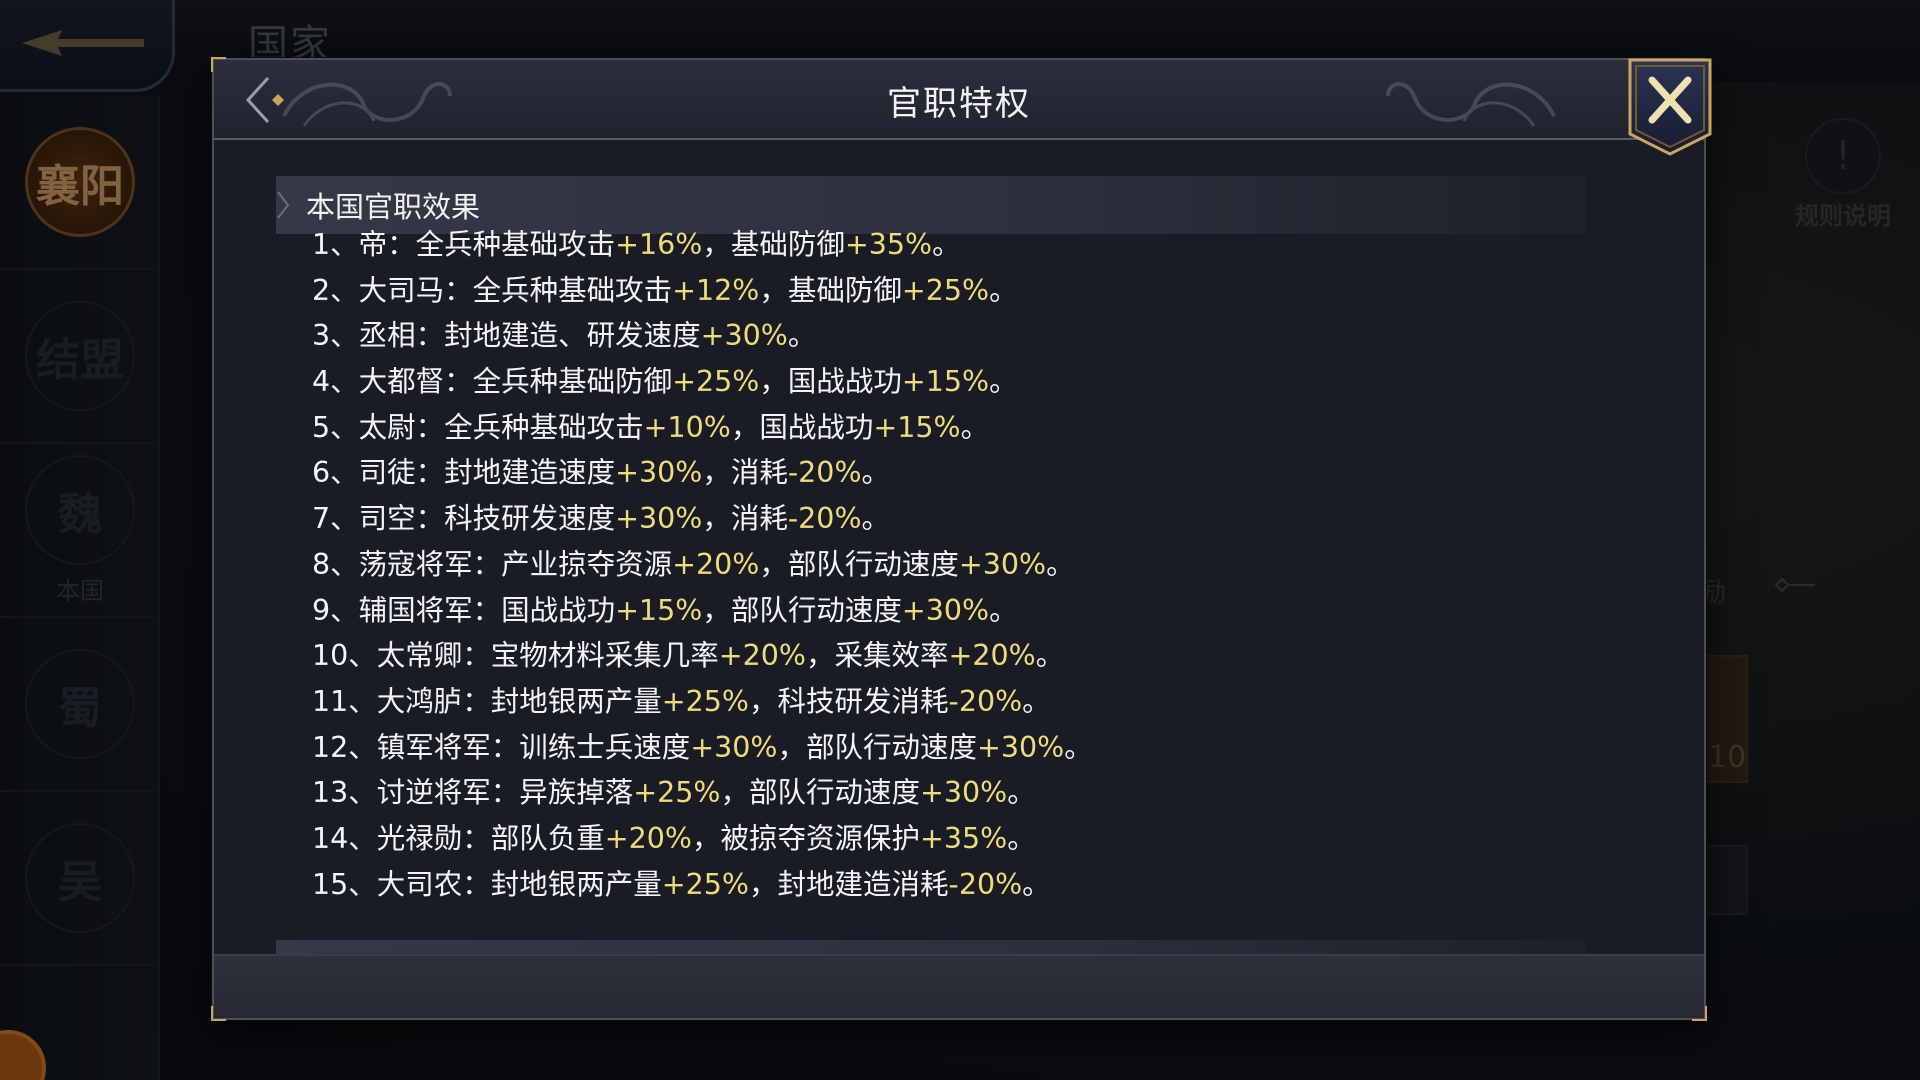  I want to click on effect-text: 1、帝：全兵种基础攻击, so click(464, 244).